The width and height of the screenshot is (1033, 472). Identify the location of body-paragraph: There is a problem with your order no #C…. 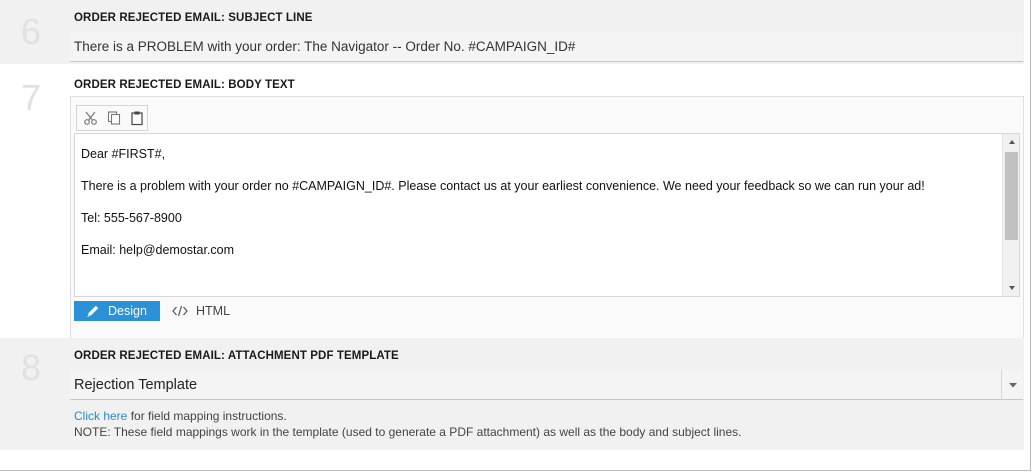
(503, 186).